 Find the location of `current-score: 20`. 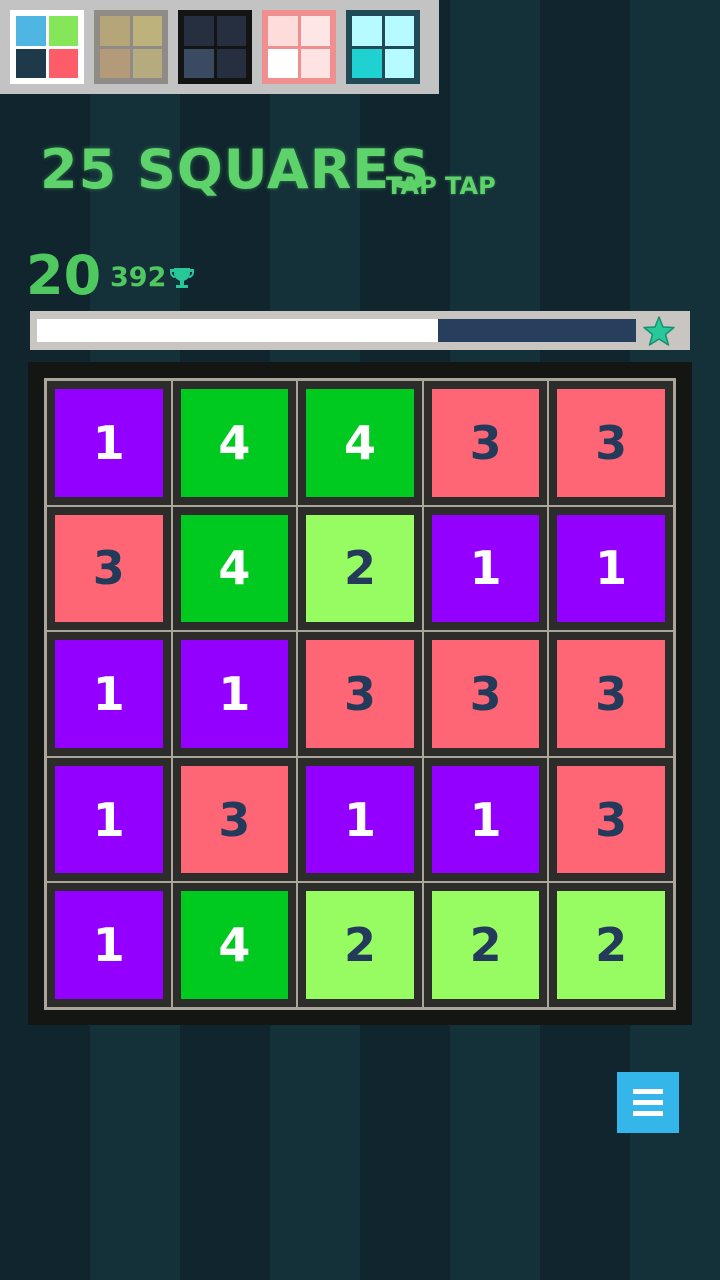

current-score: 20 is located at coordinates (64, 275).